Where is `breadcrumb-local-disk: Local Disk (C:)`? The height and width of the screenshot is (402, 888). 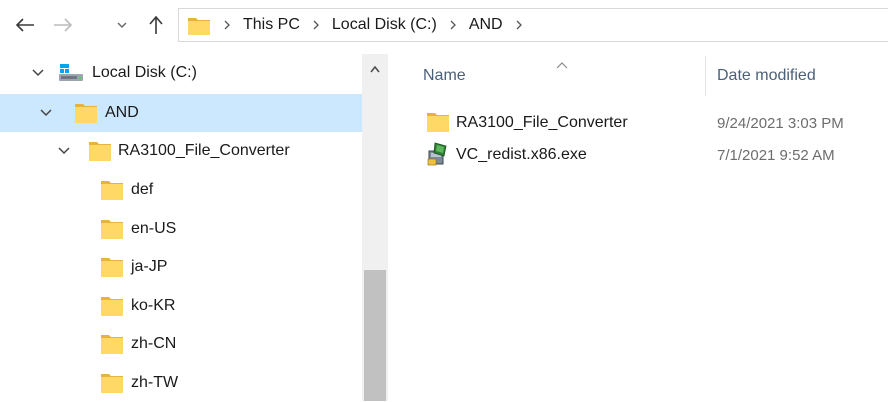 breadcrumb-local-disk: Local Disk (C:) is located at coordinates (384, 25).